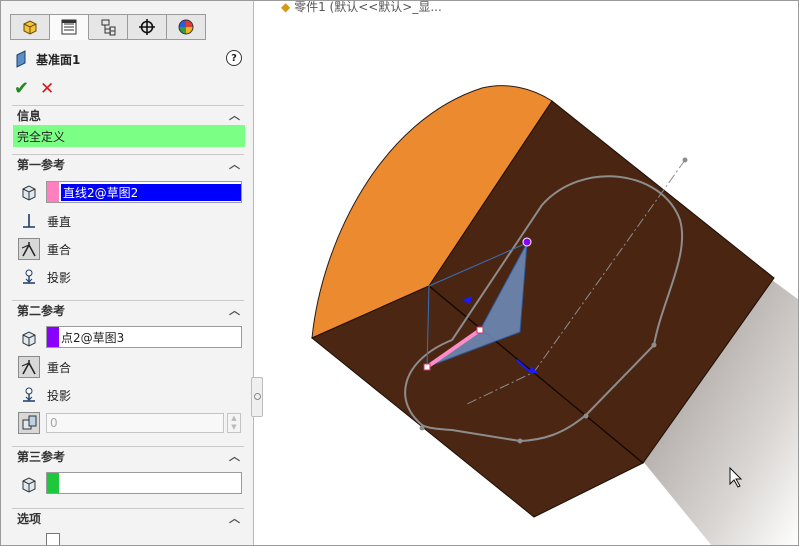 Image resolution: width=799 pixels, height=546 pixels. I want to click on offset-distance-option, so click(29, 423).